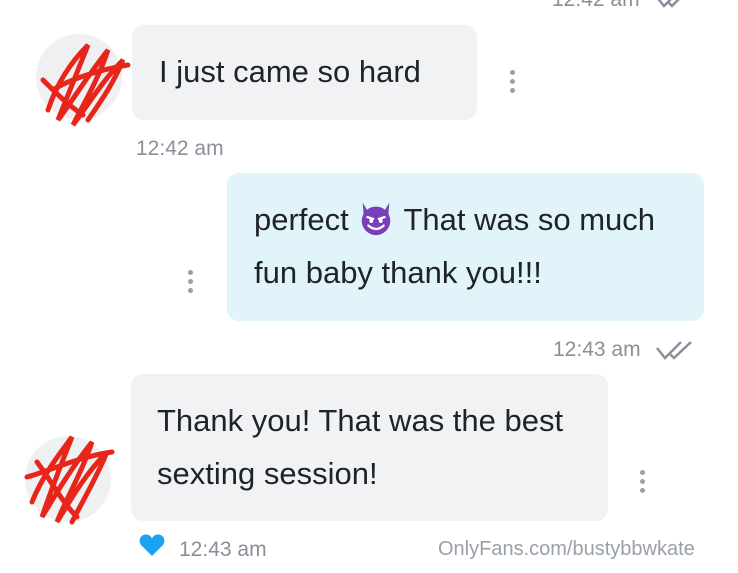 This screenshot has width=738, height=573. What do you see at coordinates (180, 148) in the screenshot?
I see `message-time: 12:42 am` at bounding box center [180, 148].